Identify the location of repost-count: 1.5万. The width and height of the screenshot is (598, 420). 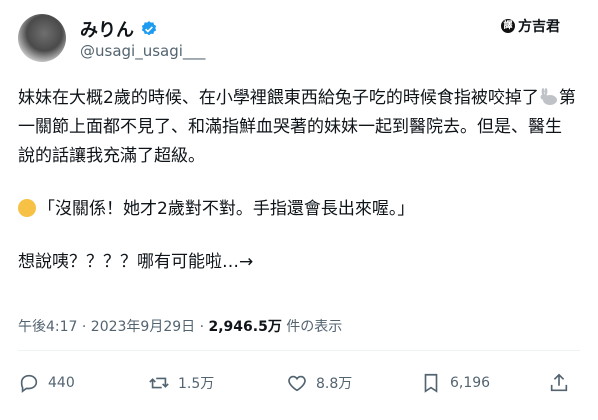
(196, 384).